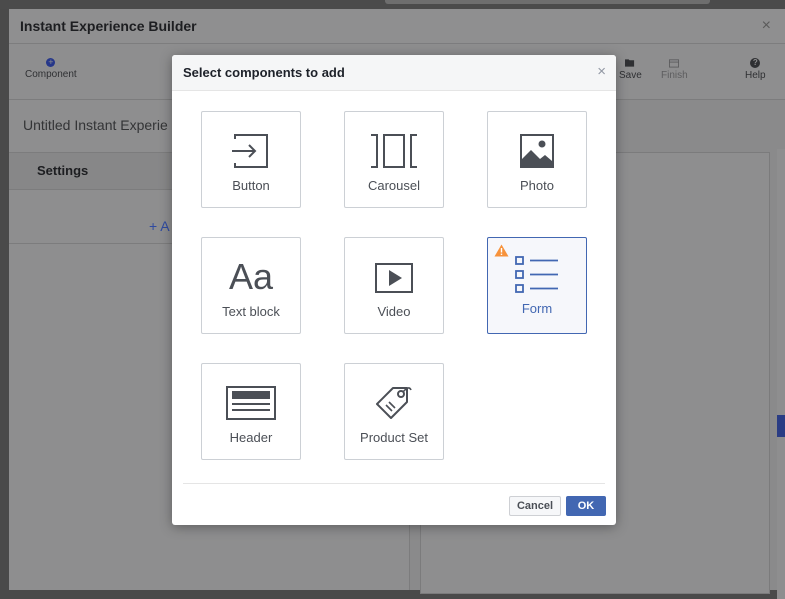 Image resolution: width=785 pixels, height=599 pixels. Describe the element at coordinates (51, 62) in the screenshot. I see `plus-icon: +` at that location.